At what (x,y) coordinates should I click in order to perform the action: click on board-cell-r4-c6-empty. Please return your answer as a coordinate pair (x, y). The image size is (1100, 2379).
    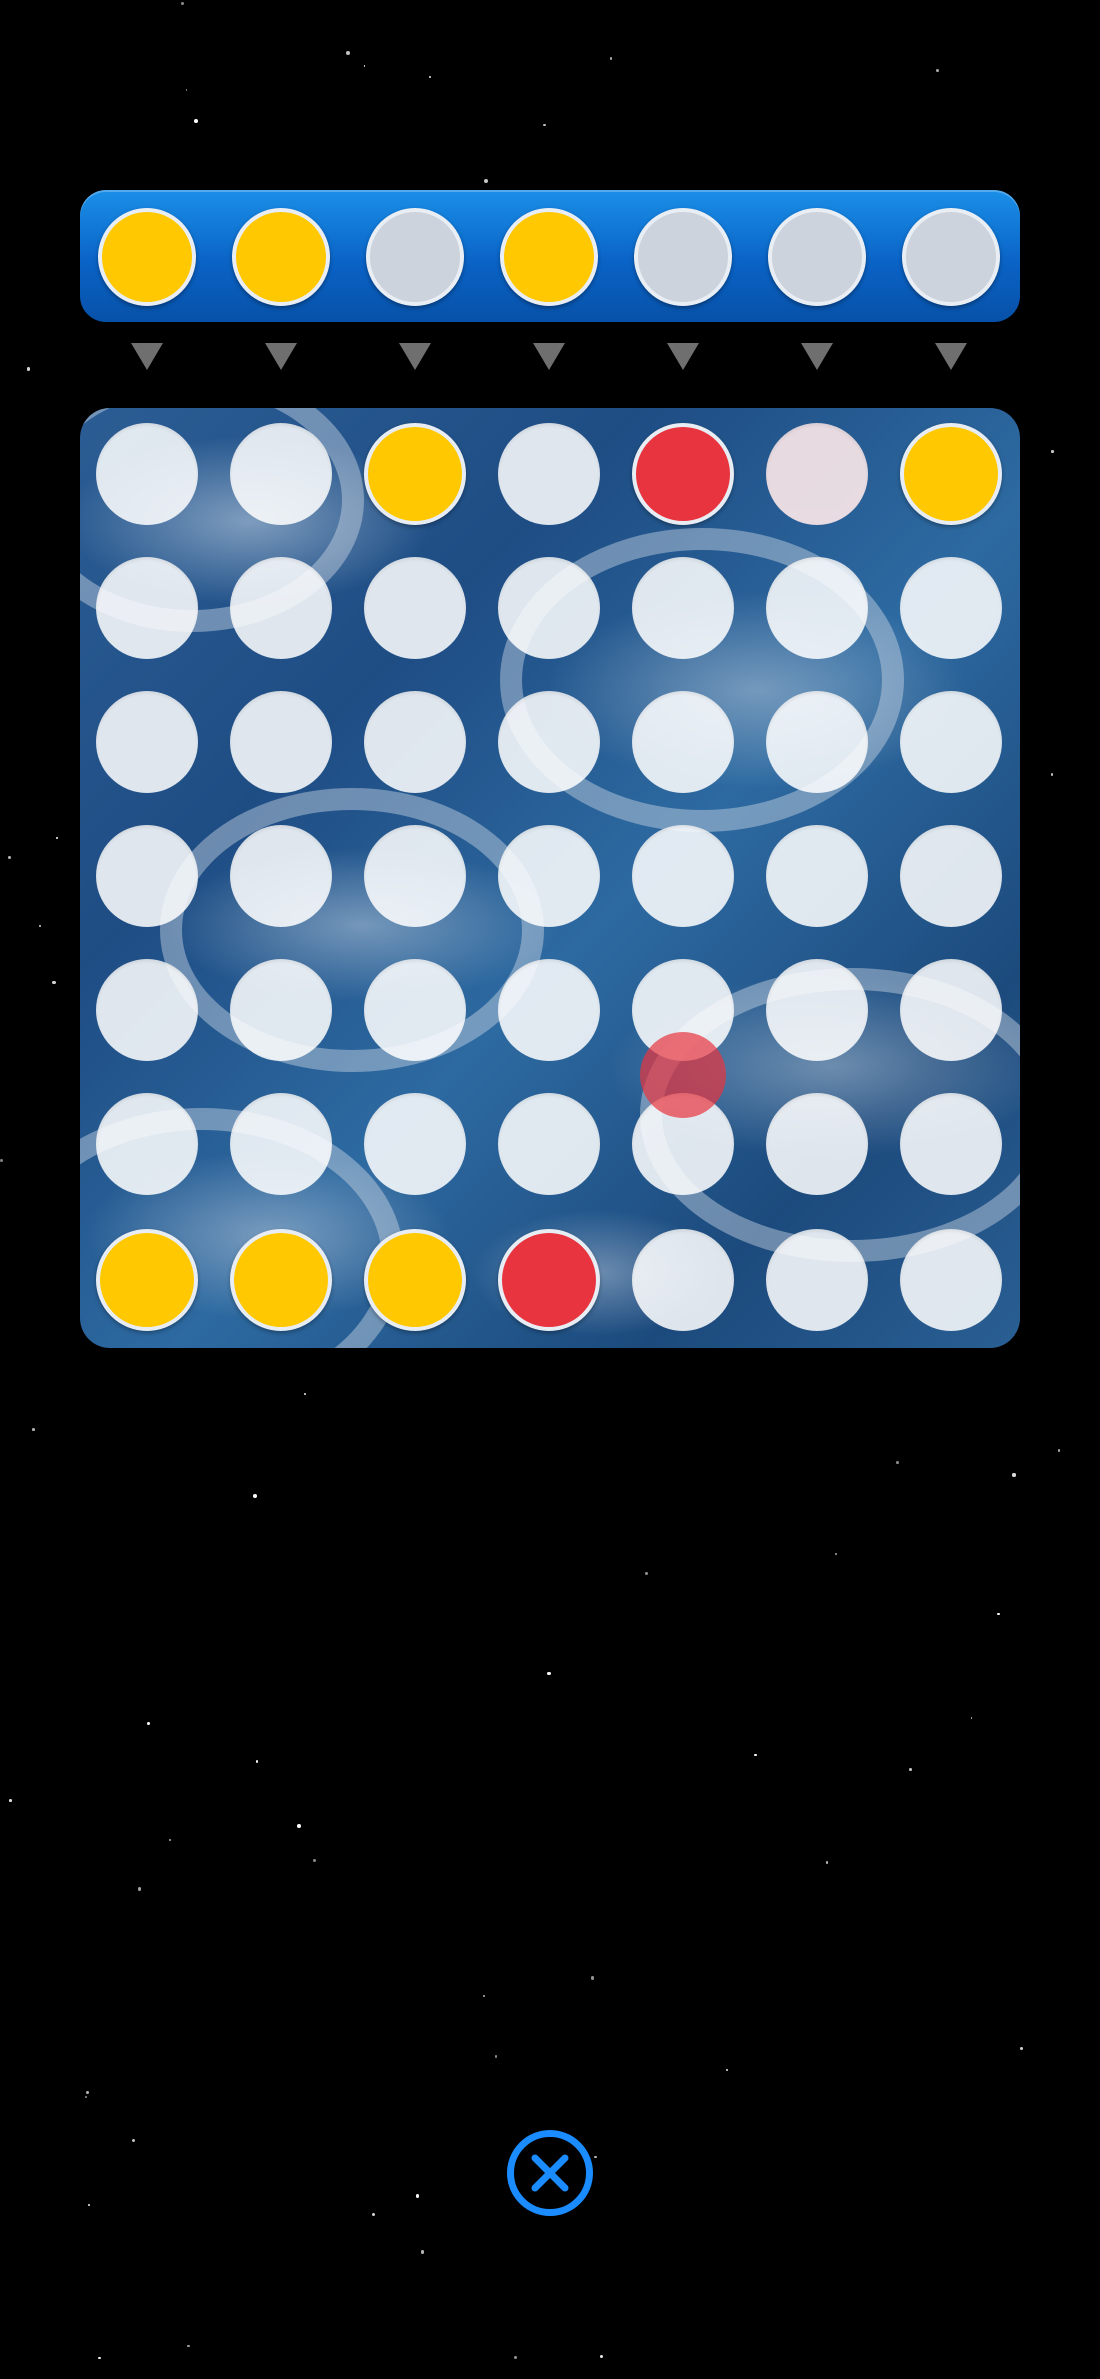
    Looking at the image, I should click on (817, 876).